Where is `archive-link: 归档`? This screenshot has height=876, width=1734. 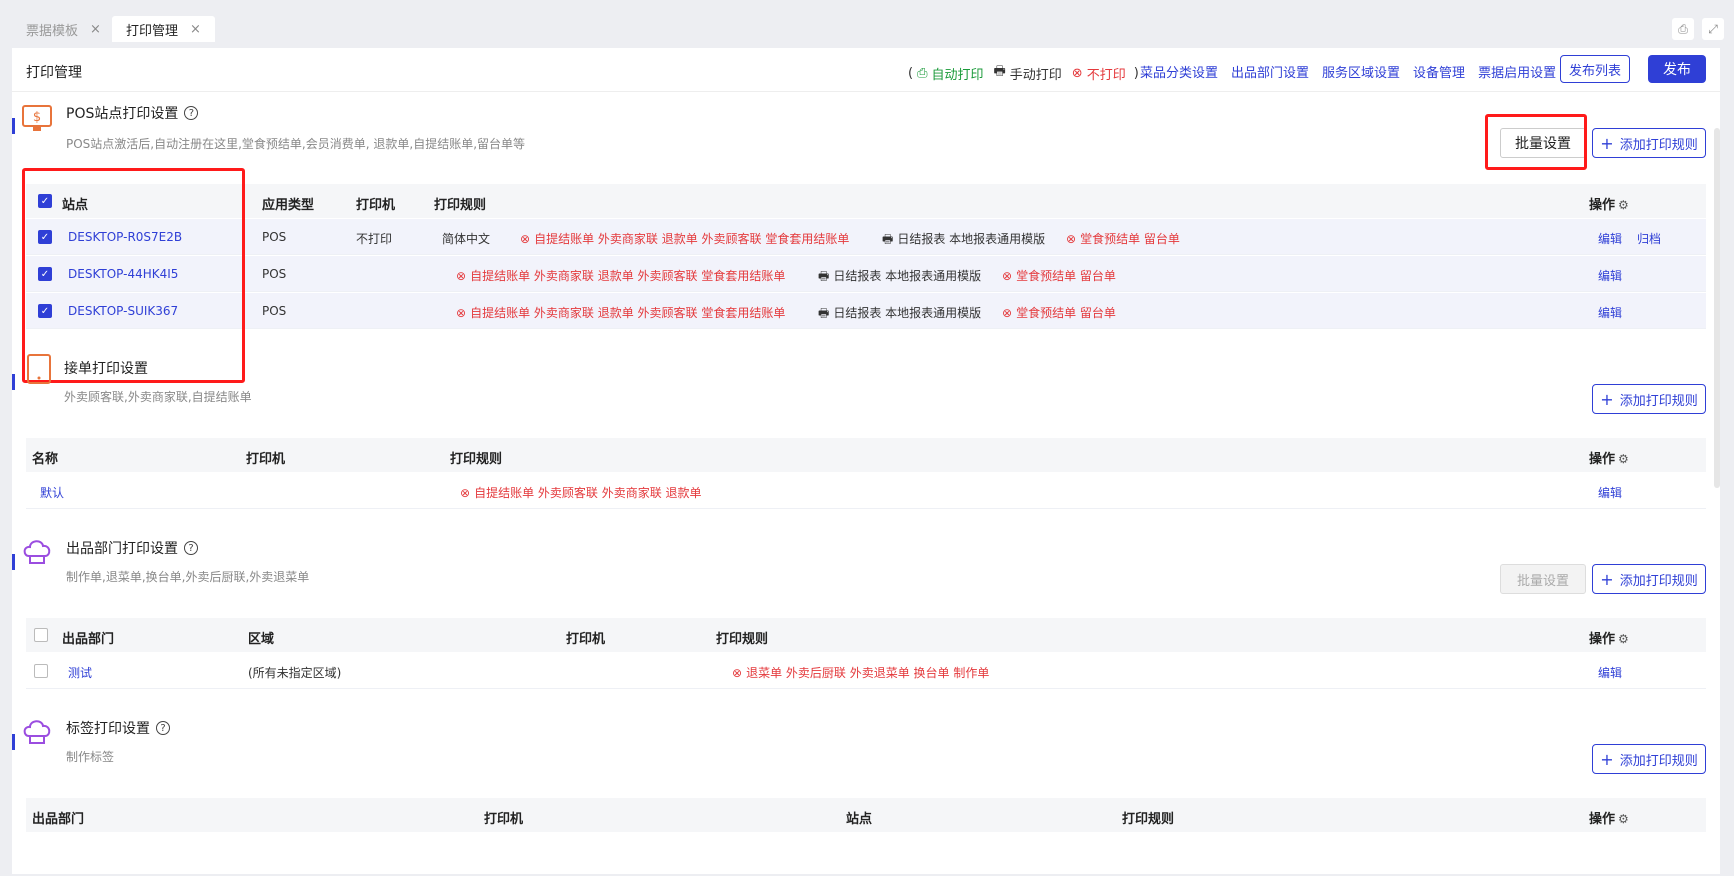 archive-link: 归档 is located at coordinates (1649, 238).